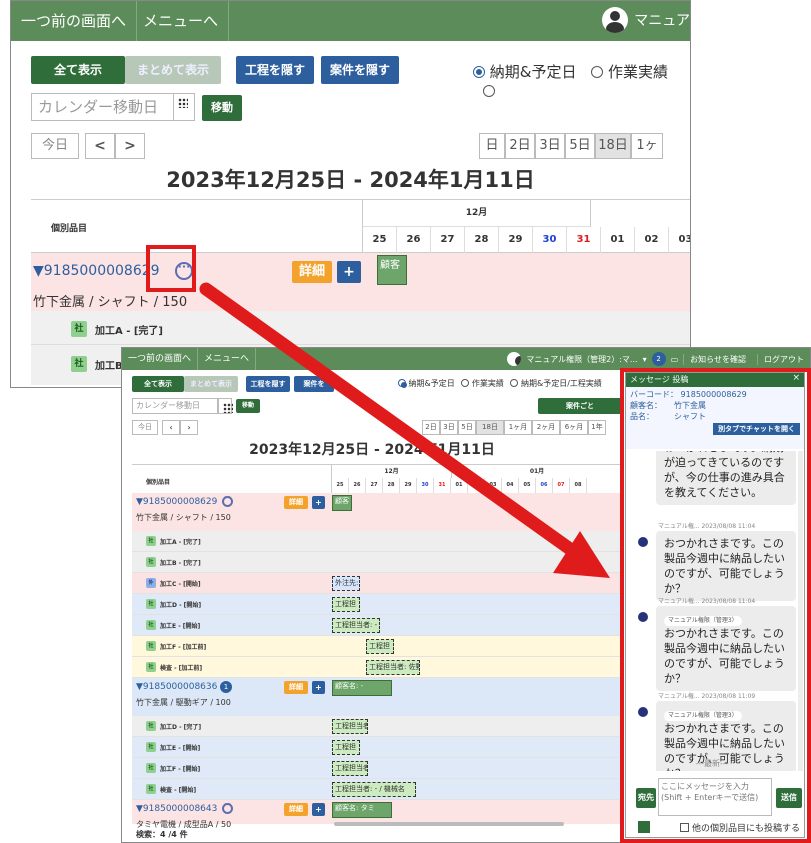 This screenshot has width=811, height=843. What do you see at coordinates (618, 240) in the screenshot?
I see `day-cell: 01` at bounding box center [618, 240].